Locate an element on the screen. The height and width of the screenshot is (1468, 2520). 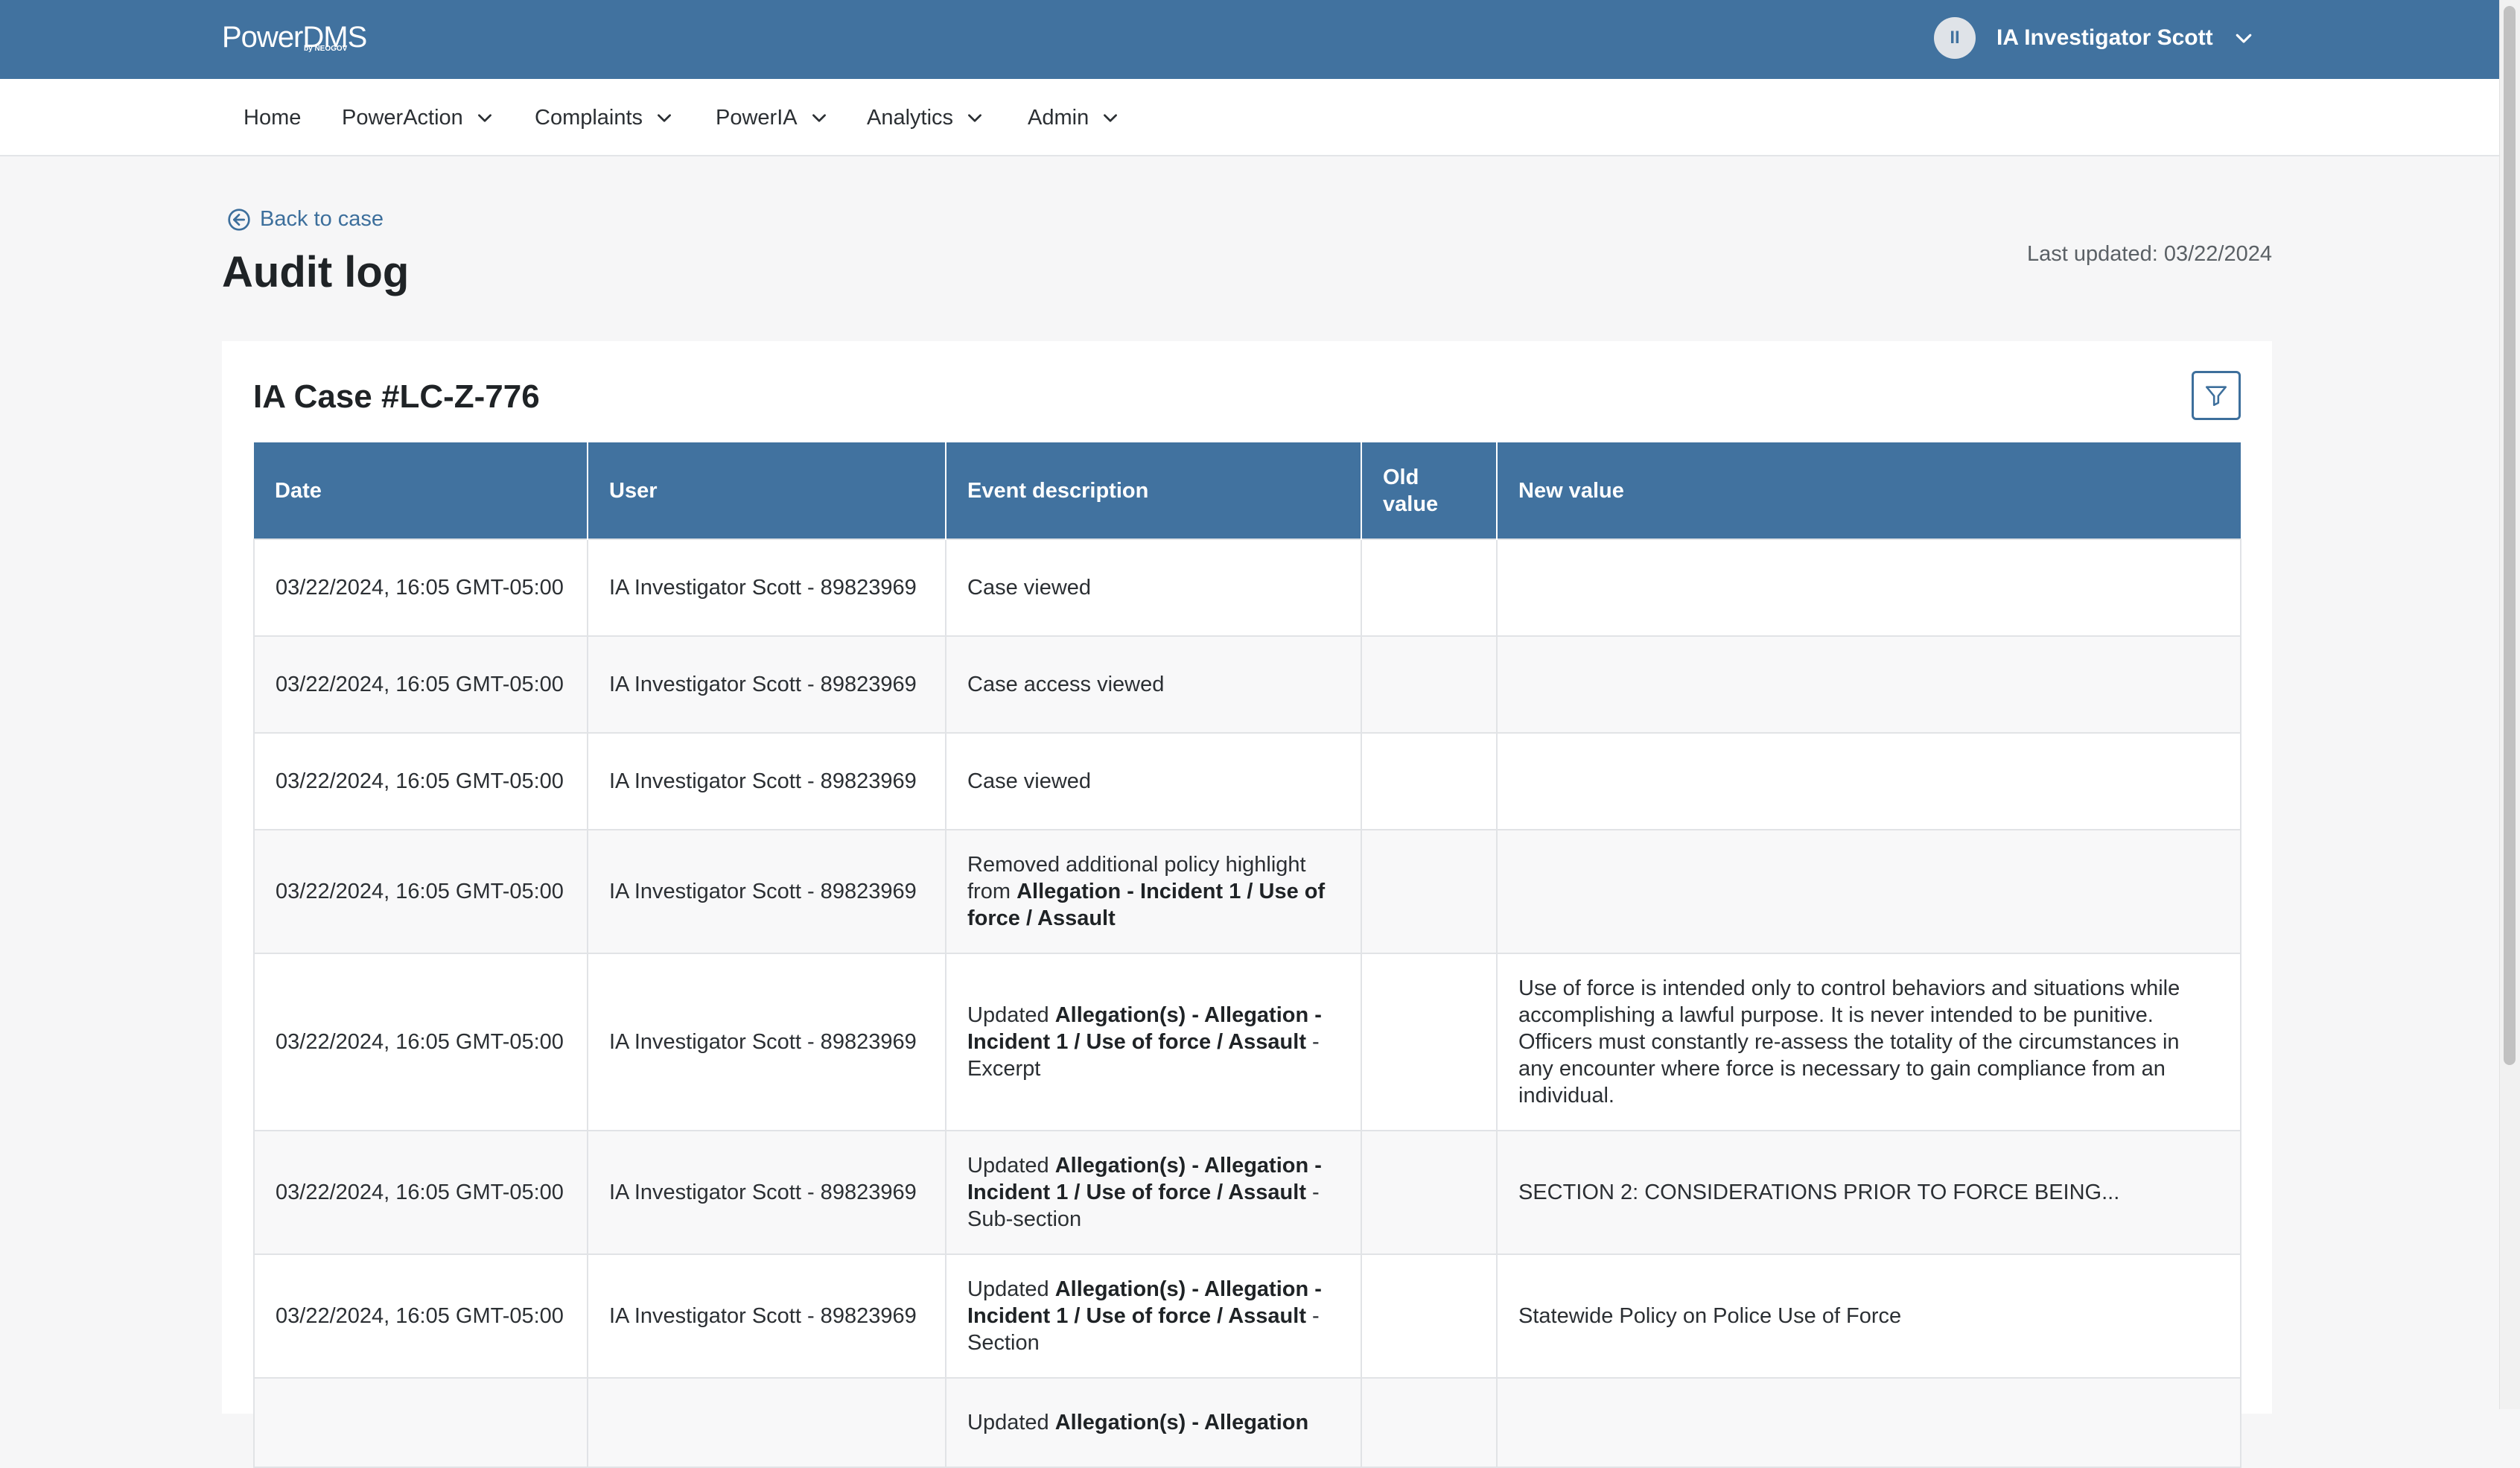
avatar: II is located at coordinates (1955, 38).